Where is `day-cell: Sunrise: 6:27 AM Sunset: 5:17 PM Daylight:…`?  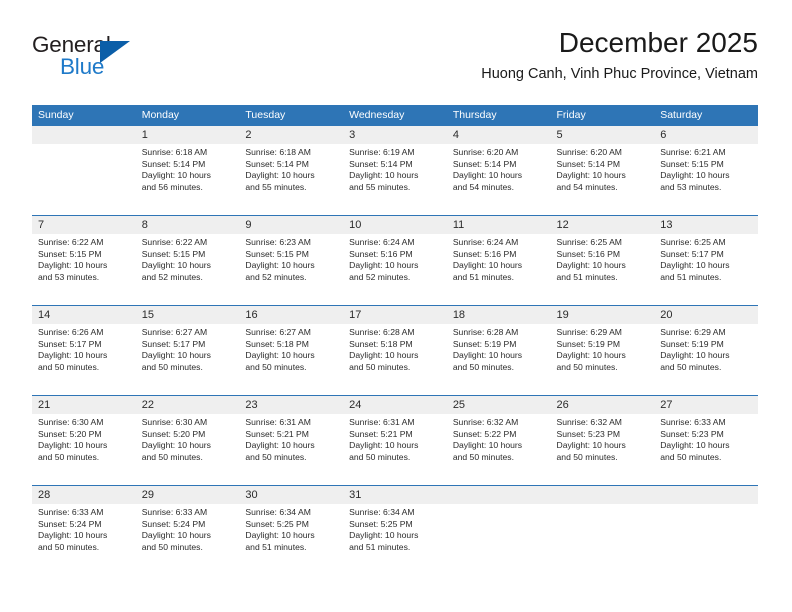
day-cell: Sunrise: 6:27 AM Sunset: 5:17 PM Daylight:… is located at coordinates (188, 359).